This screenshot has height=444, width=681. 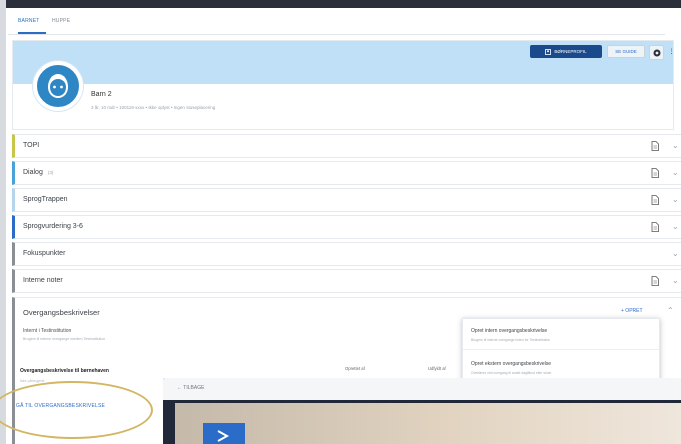 I want to click on child-avatar-icon, so click(x=58, y=86).